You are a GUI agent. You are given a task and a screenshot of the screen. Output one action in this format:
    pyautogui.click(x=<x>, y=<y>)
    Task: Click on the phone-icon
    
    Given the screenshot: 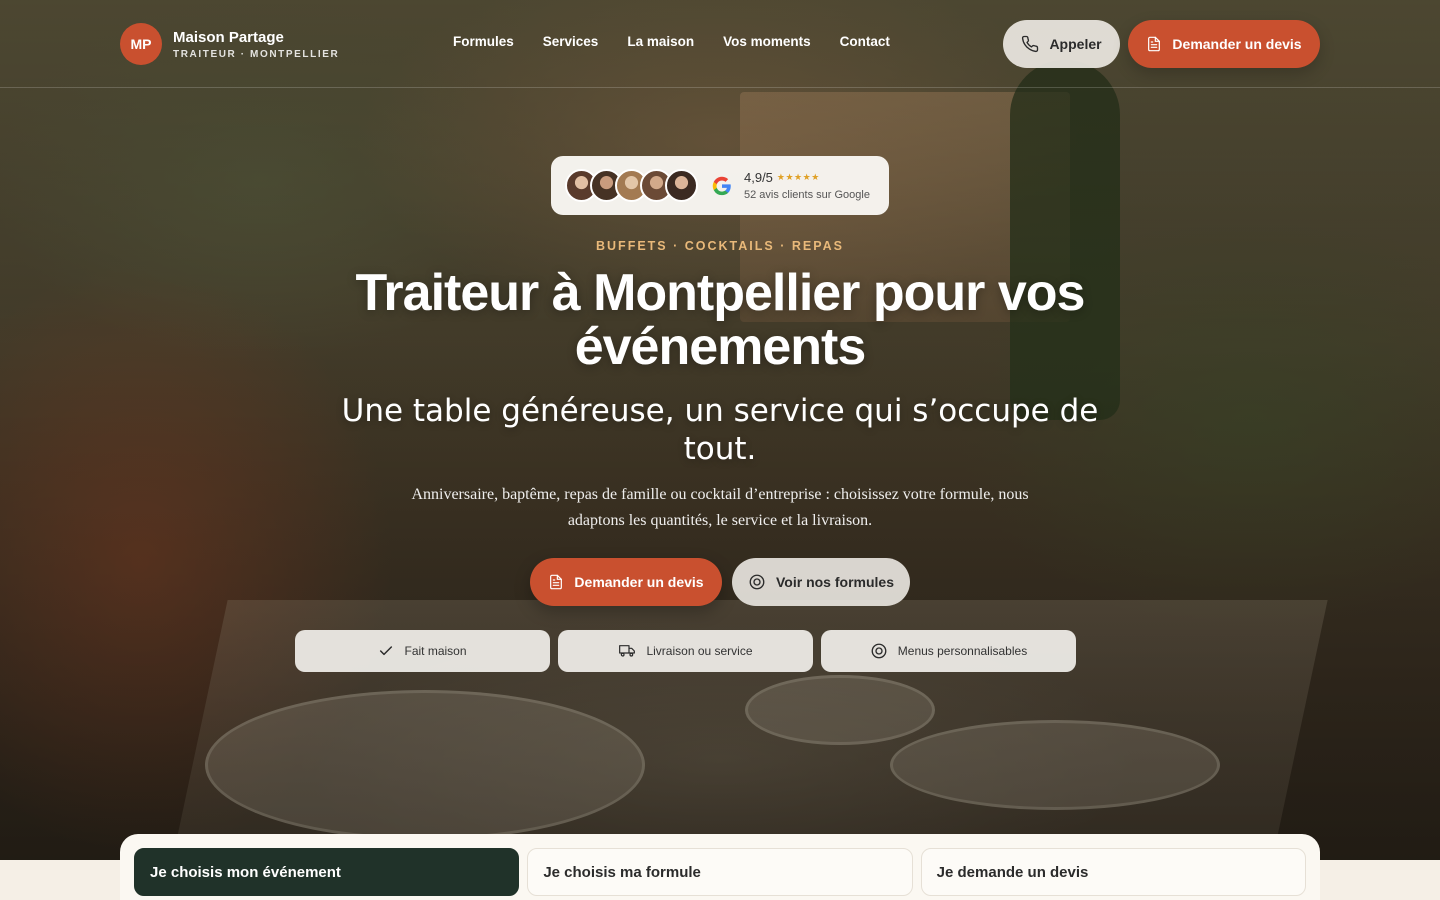 What is the action you would take?
    pyautogui.click(x=1030, y=44)
    